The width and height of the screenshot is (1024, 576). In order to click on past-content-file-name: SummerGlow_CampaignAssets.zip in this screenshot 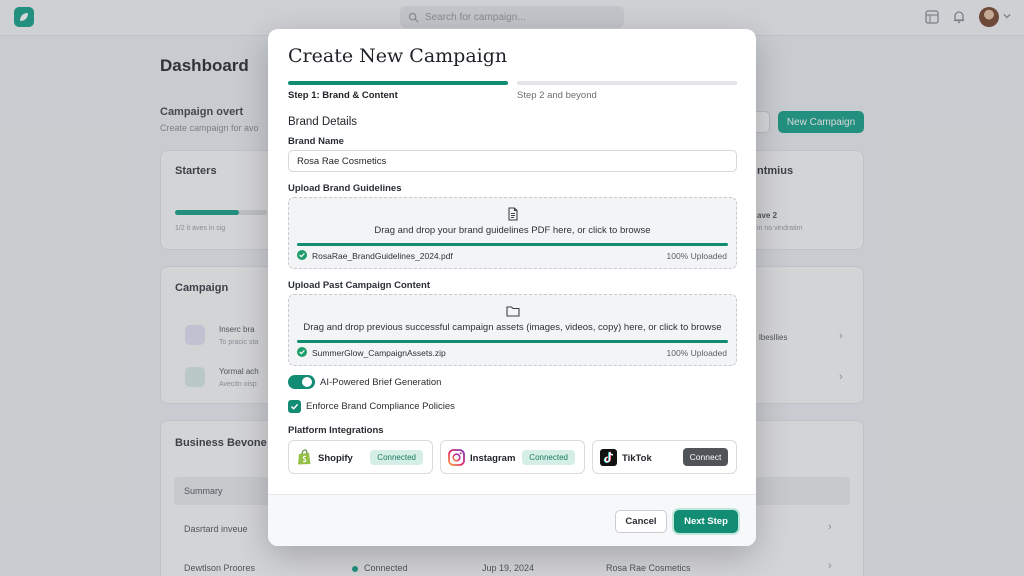, I will do `click(379, 353)`.